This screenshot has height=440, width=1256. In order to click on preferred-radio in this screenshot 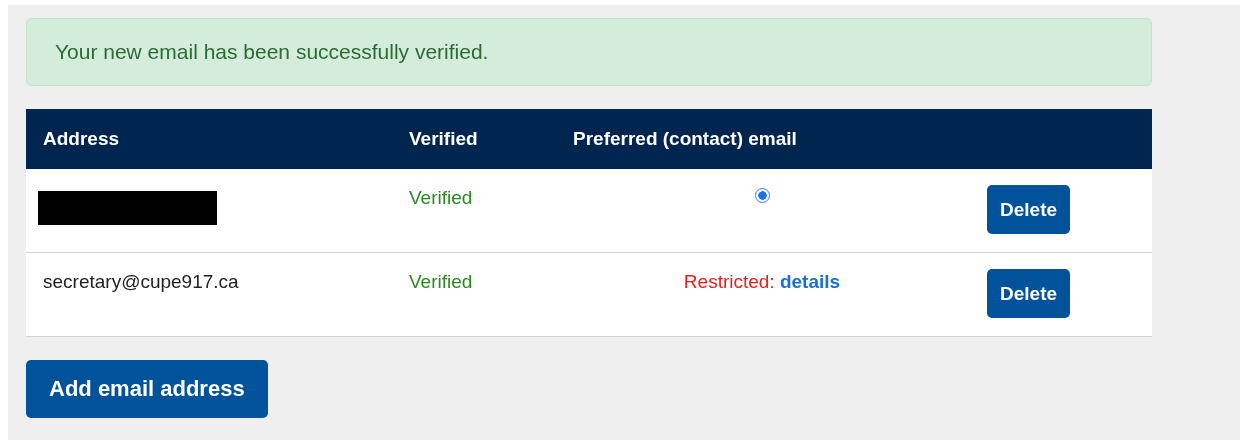, I will do `click(762, 195)`.